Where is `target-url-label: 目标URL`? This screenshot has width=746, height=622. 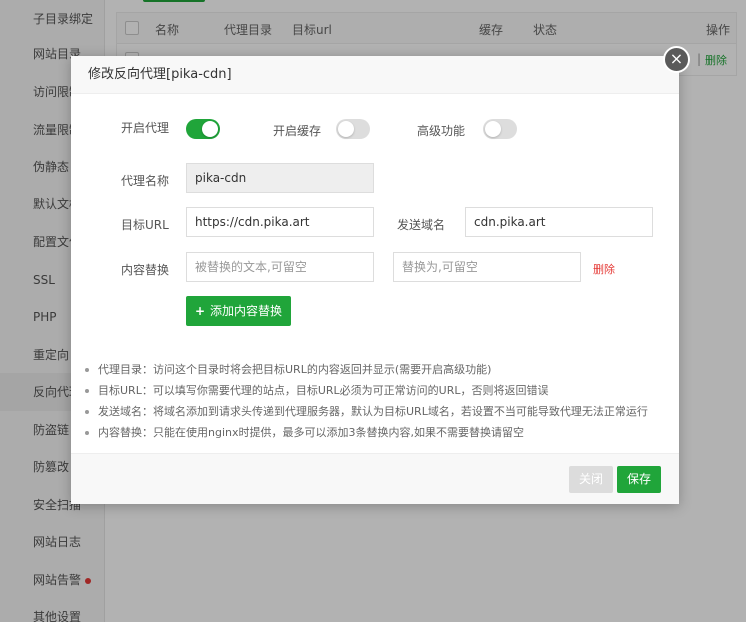 target-url-label: 目标URL is located at coordinates (145, 225).